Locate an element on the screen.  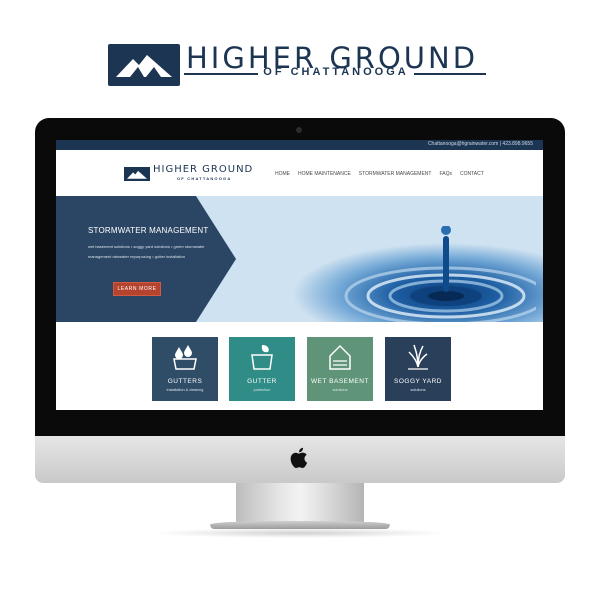
tile-subtitle: protection is located at coordinates (262, 390).